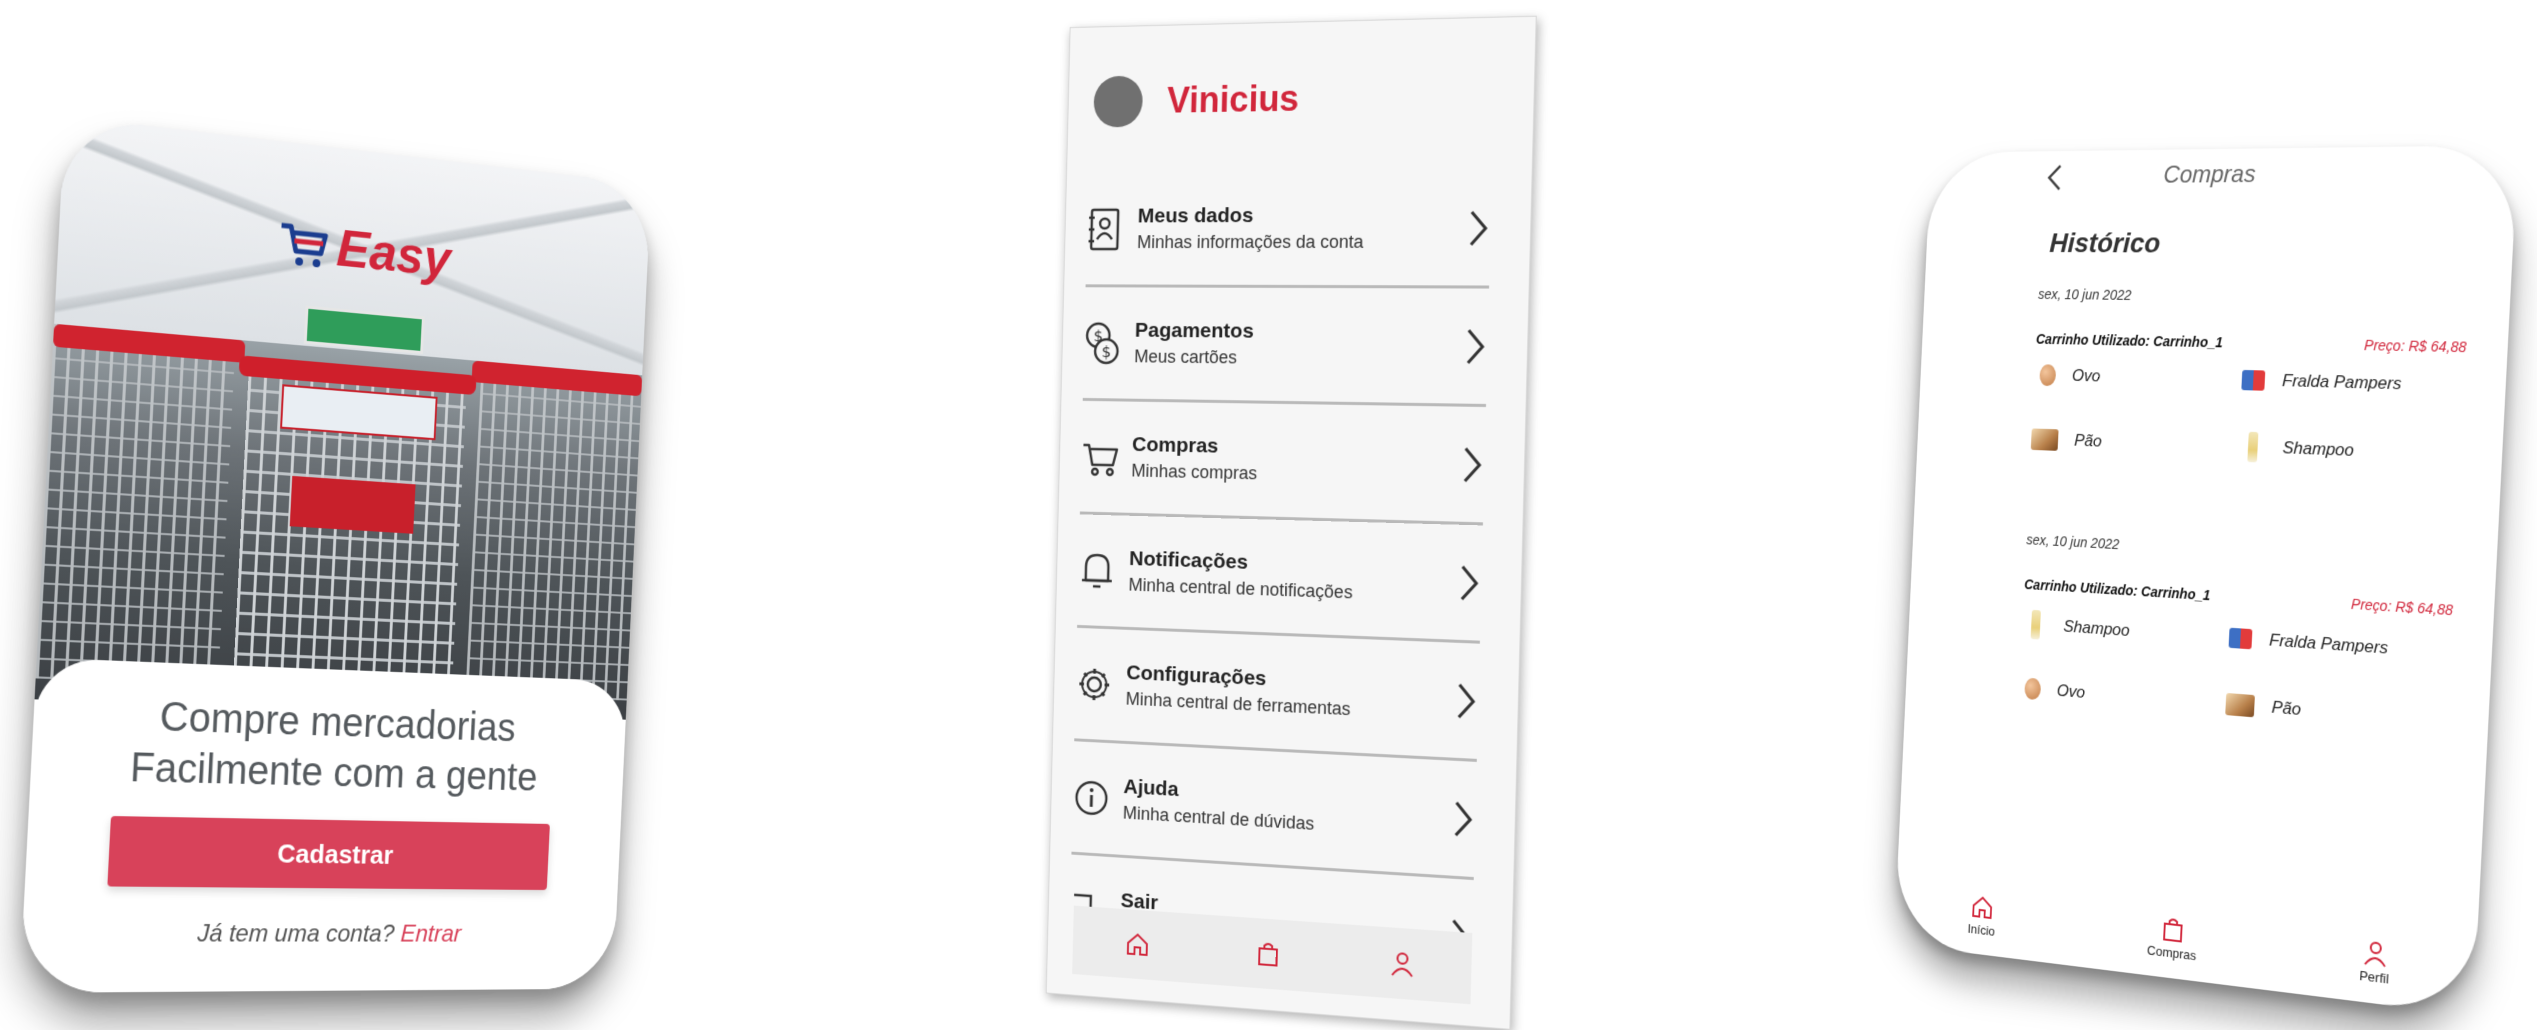 This screenshot has width=2537, height=1030. What do you see at coordinates (1981, 930) in the screenshot?
I see `nav-label: Início` at bounding box center [1981, 930].